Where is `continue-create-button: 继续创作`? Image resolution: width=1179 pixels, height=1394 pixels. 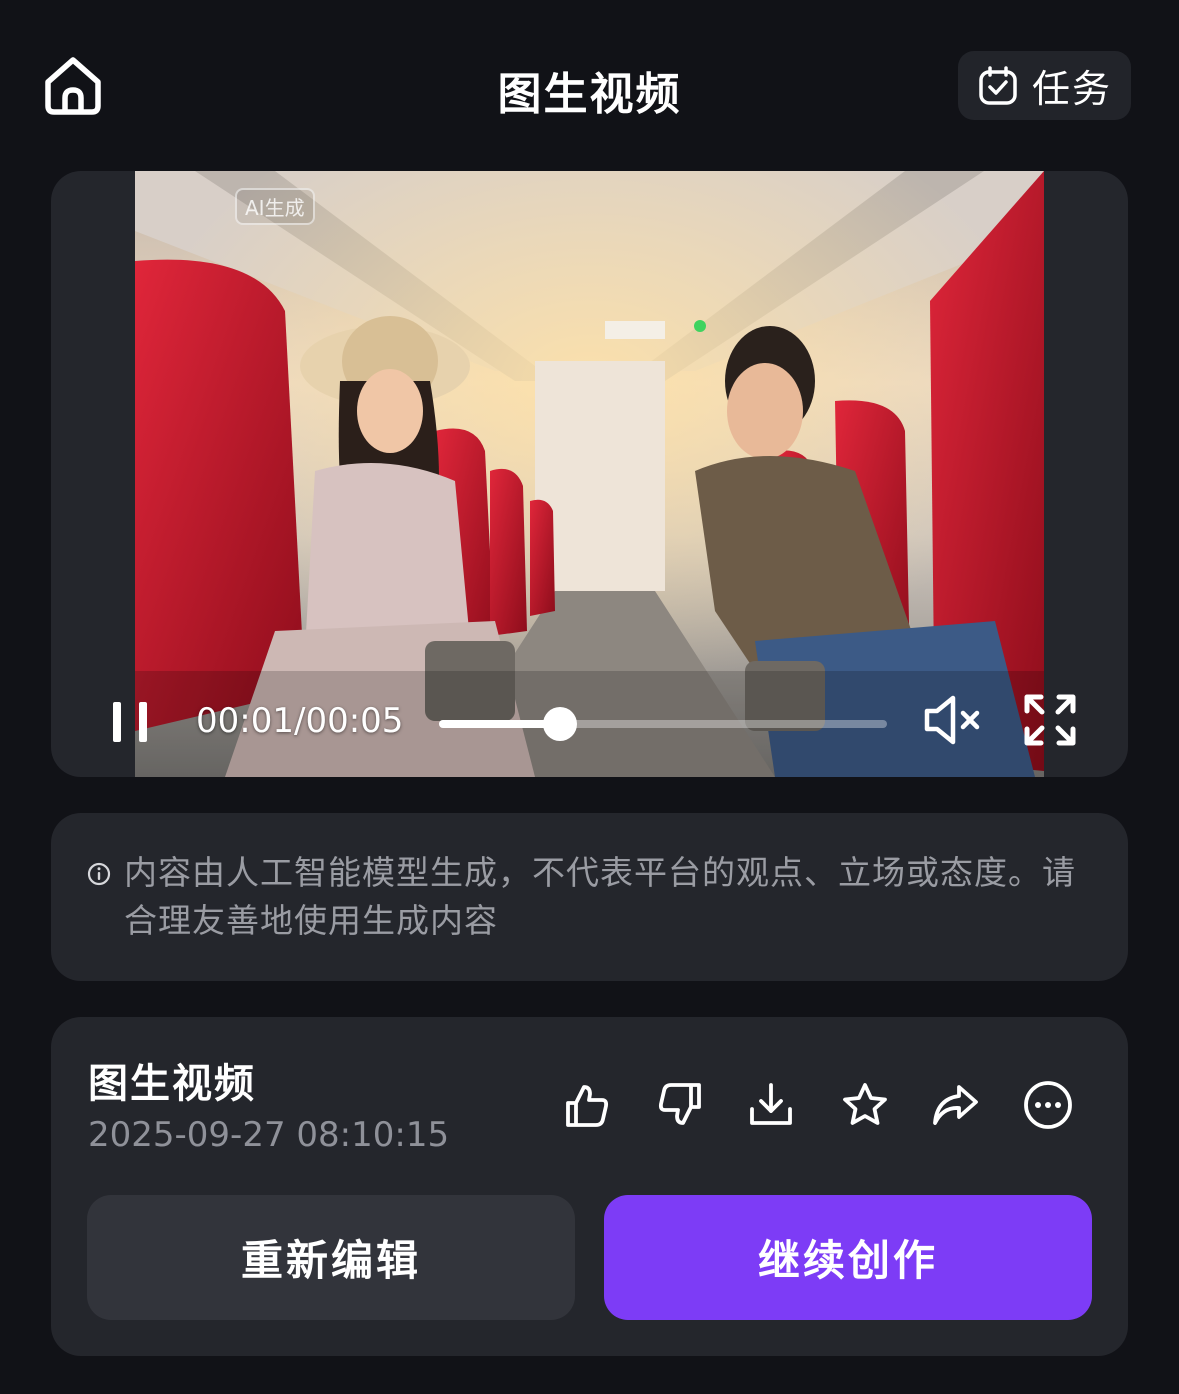
continue-create-button: 继续创作 is located at coordinates (848, 1257).